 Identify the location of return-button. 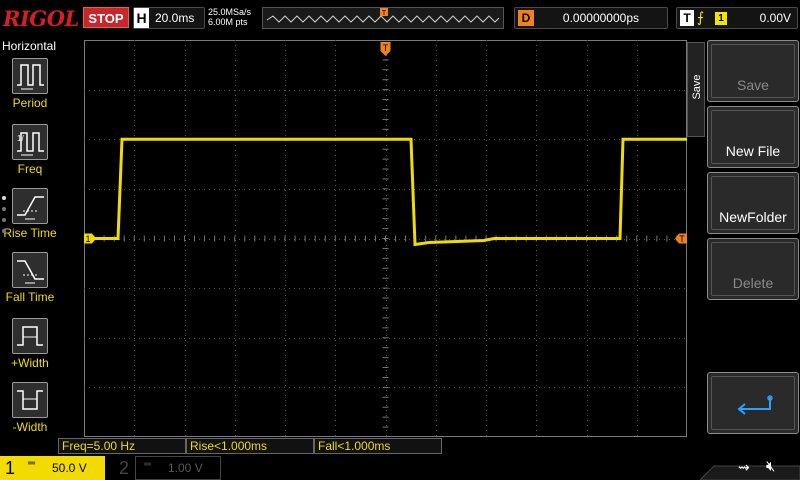
(753, 403).